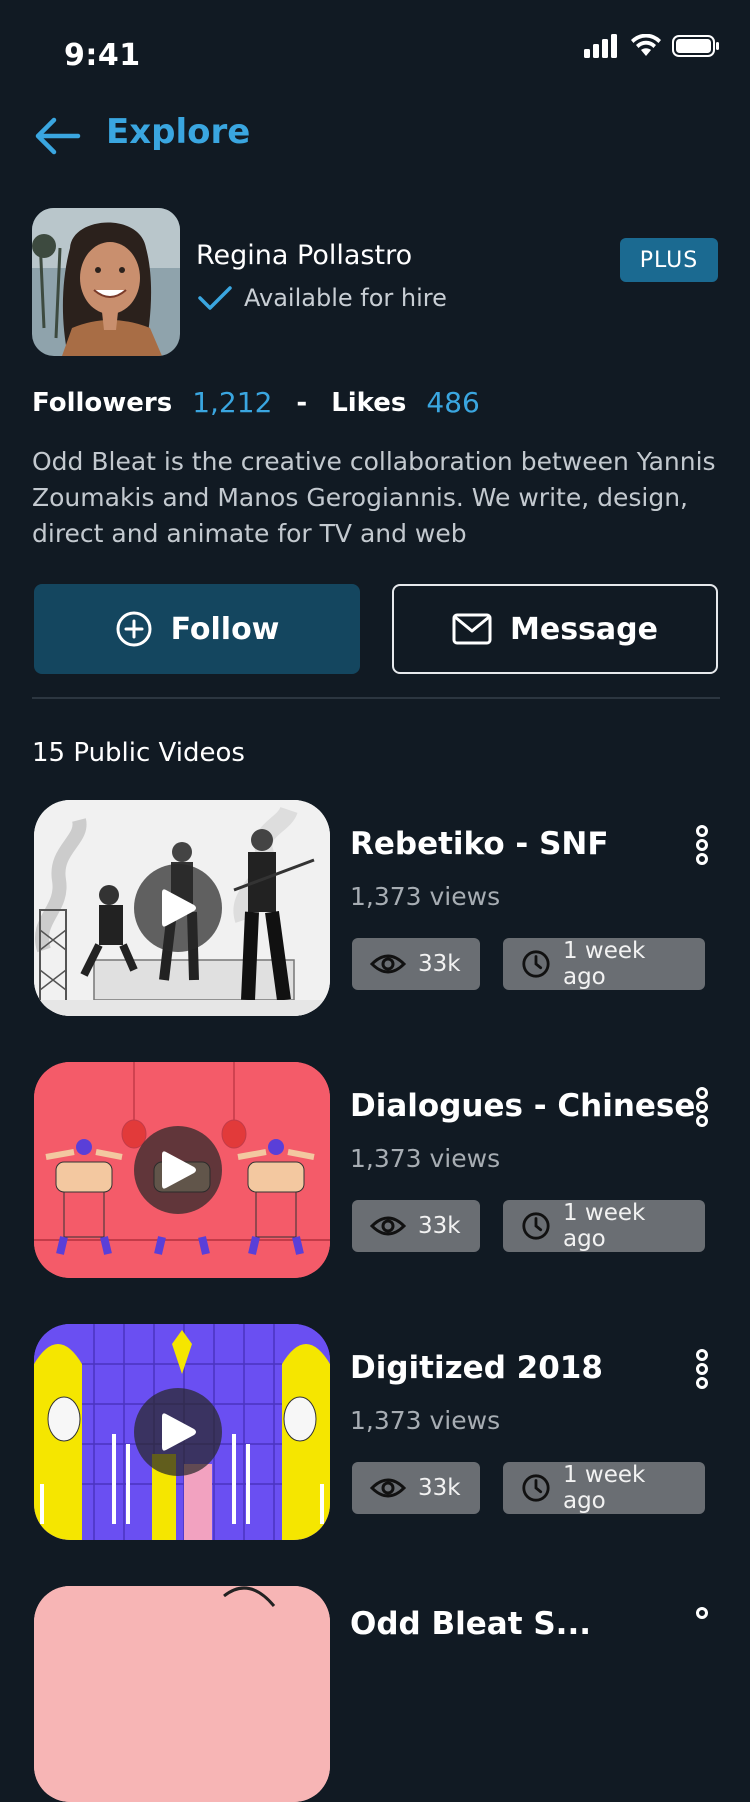 The image size is (750, 1802). Describe the element at coordinates (232, 402) in the screenshot. I see `followers-count: 1,212` at that location.